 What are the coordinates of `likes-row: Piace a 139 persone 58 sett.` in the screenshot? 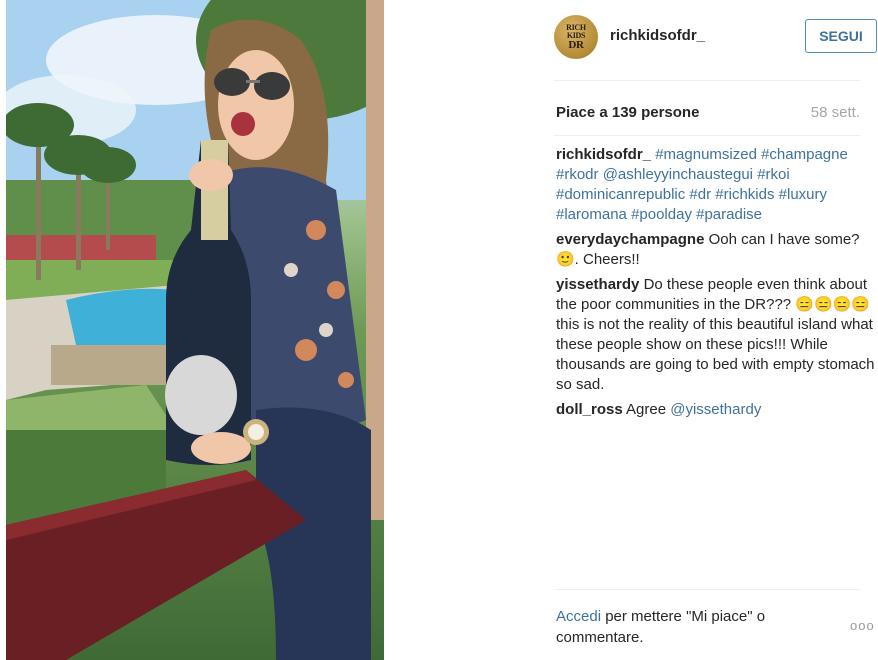 It's located at (707, 113).